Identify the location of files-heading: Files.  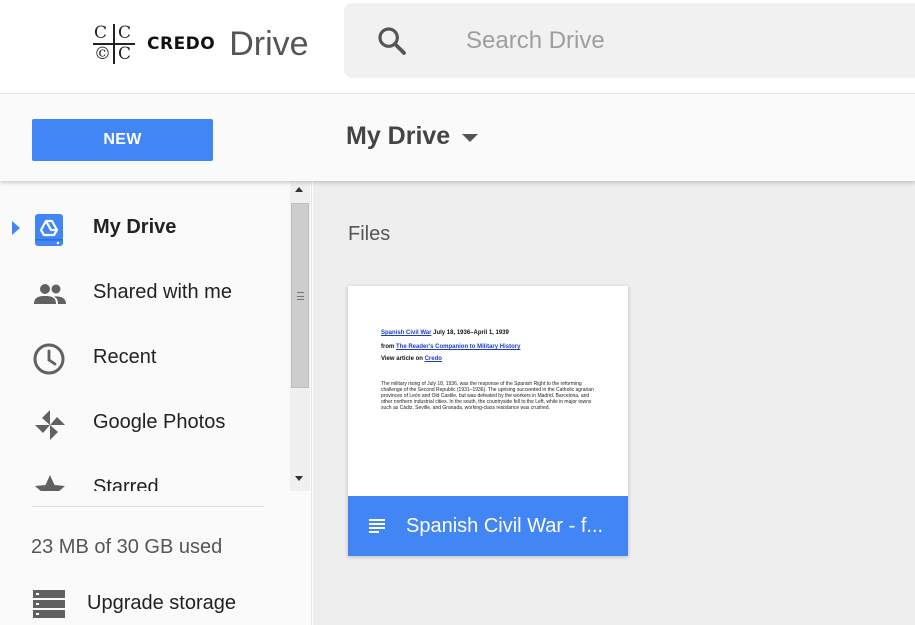
(369, 234).